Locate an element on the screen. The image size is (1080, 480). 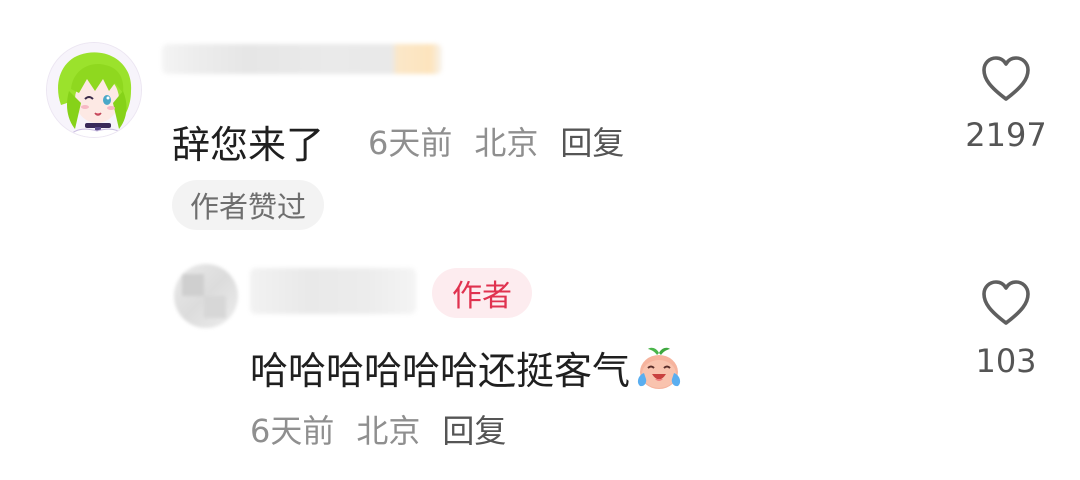
author-liked-badge: 作者赞过 is located at coordinates (248, 205).